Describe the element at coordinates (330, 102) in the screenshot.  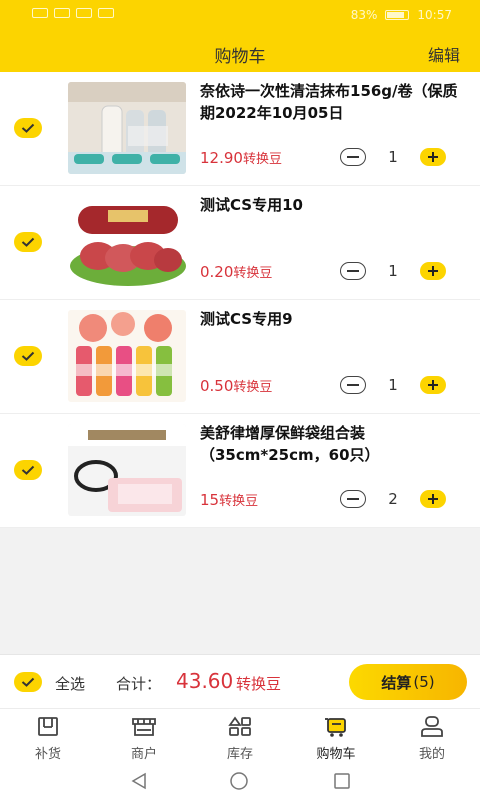
I see `product-name: 奈依诗一次性清洁抹布156g/卷（保质期2022年10月05日` at that location.